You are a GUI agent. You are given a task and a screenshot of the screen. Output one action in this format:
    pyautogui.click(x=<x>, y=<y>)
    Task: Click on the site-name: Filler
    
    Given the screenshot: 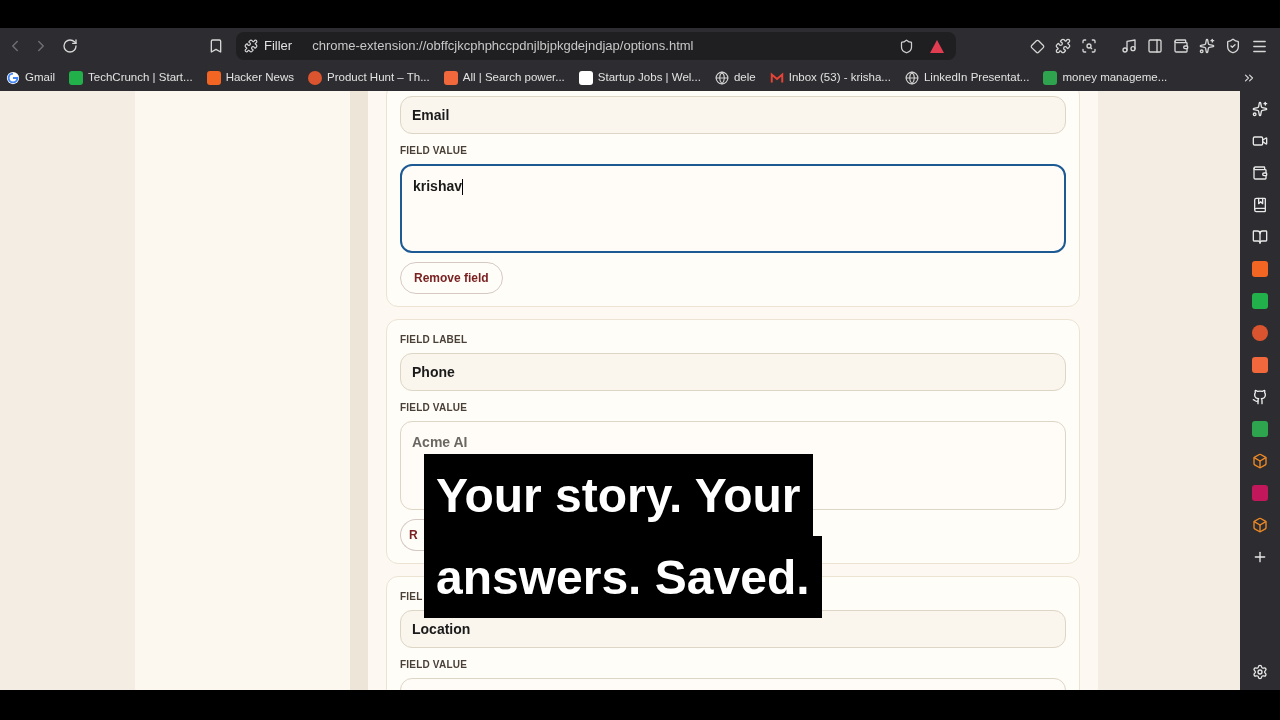 What is the action you would take?
    pyautogui.click(x=278, y=46)
    